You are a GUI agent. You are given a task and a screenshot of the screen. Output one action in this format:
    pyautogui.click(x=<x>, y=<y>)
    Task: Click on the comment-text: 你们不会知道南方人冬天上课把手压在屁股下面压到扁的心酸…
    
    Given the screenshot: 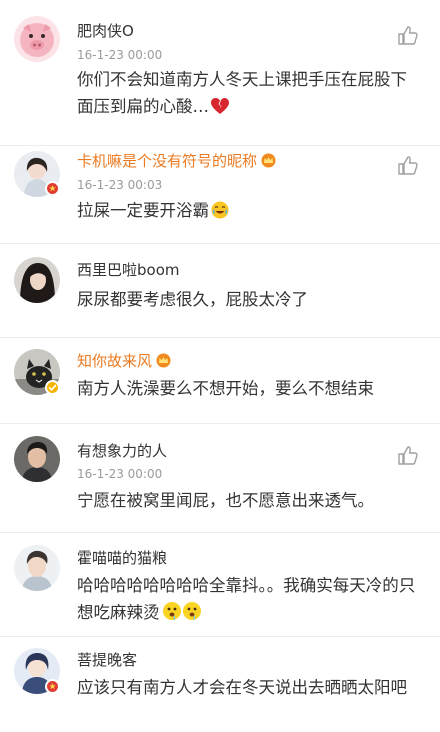 What is the action you would take?
    pyautogui.click(x=247, y=94)
    